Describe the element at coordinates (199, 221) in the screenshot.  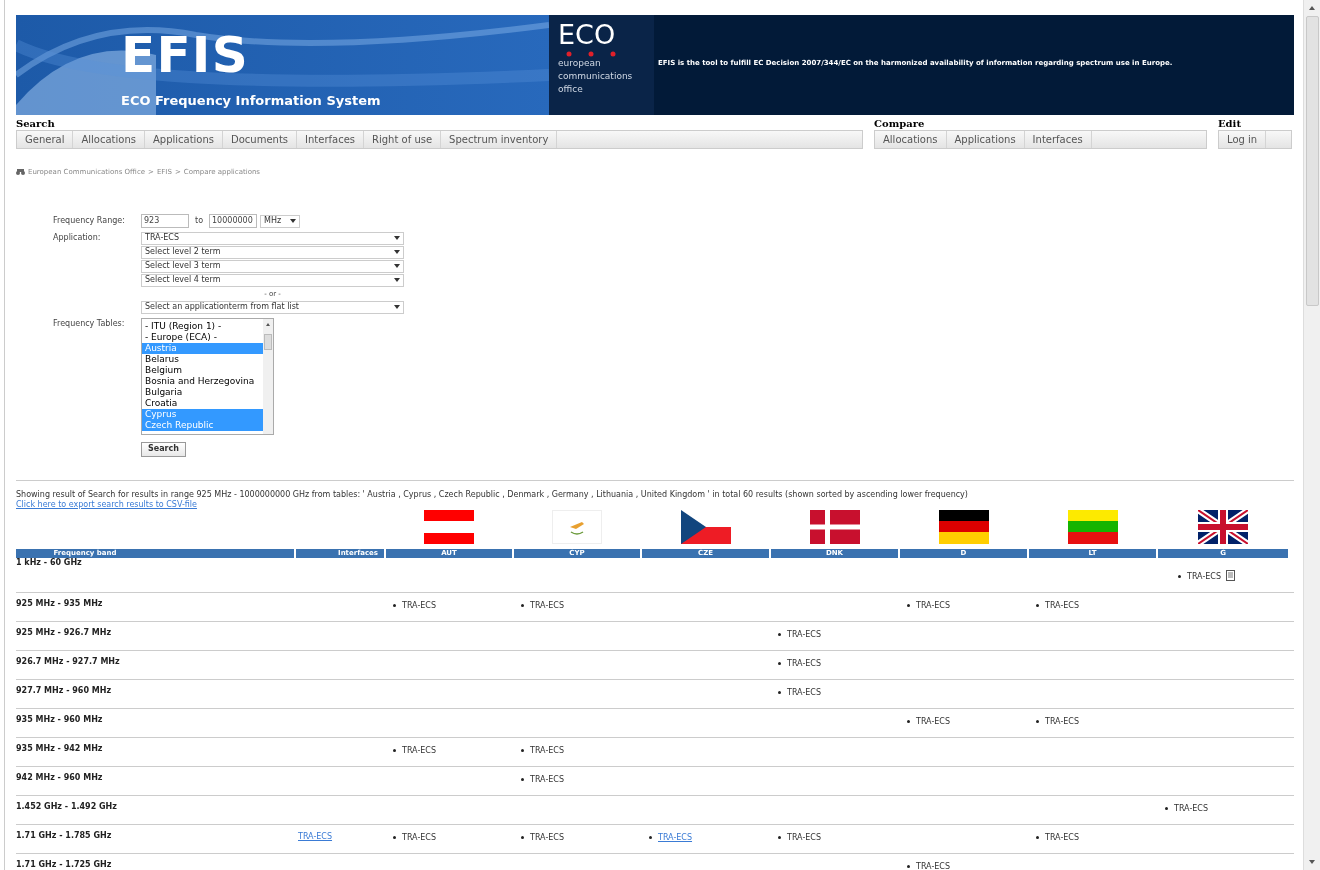
I see `field-label: to` at that location.